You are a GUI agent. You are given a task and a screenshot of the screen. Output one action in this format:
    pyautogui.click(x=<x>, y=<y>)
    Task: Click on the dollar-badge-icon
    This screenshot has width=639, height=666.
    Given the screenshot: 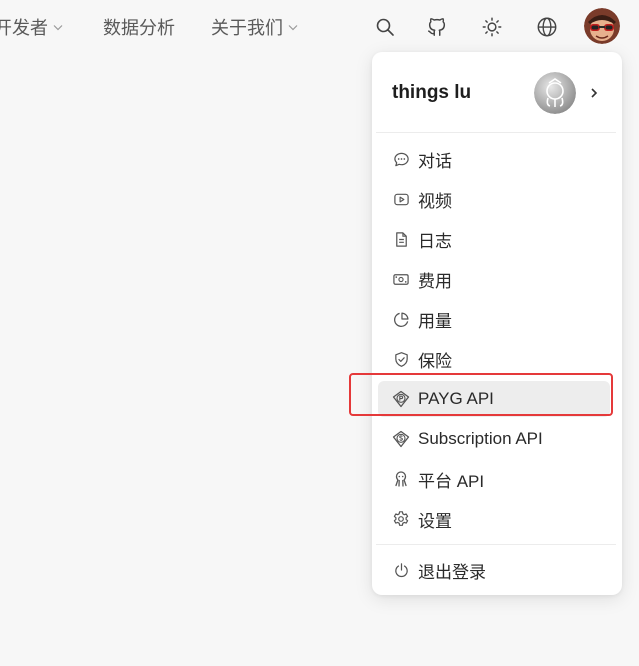 What is the action you would take?
    pyautogui.click(x=401, y=439)
    